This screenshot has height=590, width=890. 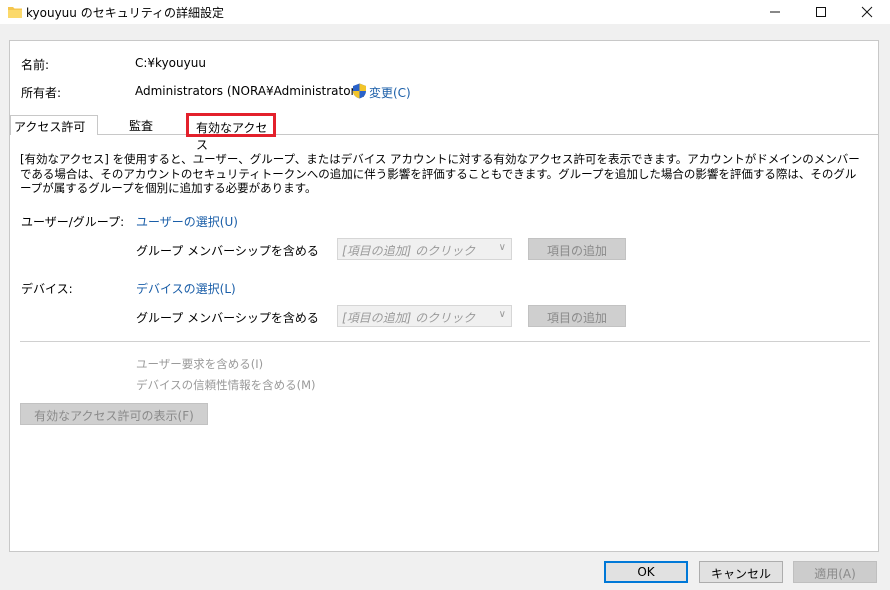 What do you see at coordinates (125, 13) in the screenshot?
I see `window-title: kyouyuu のセキュリティの詳細設定` at bounding box center [125, 13].